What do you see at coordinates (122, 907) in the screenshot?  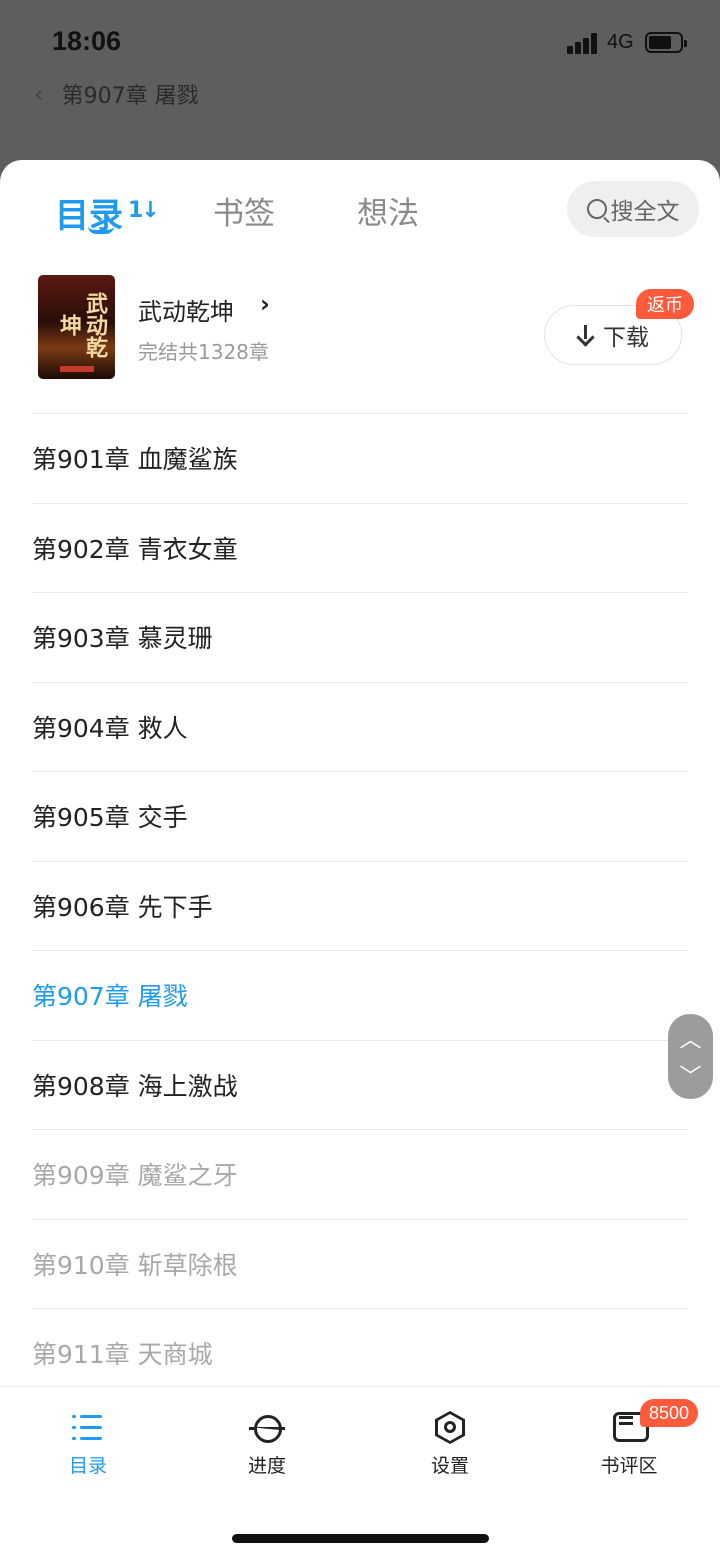 I see `chapter-title: 第906章 先下手` at bounding box center [122, 907].